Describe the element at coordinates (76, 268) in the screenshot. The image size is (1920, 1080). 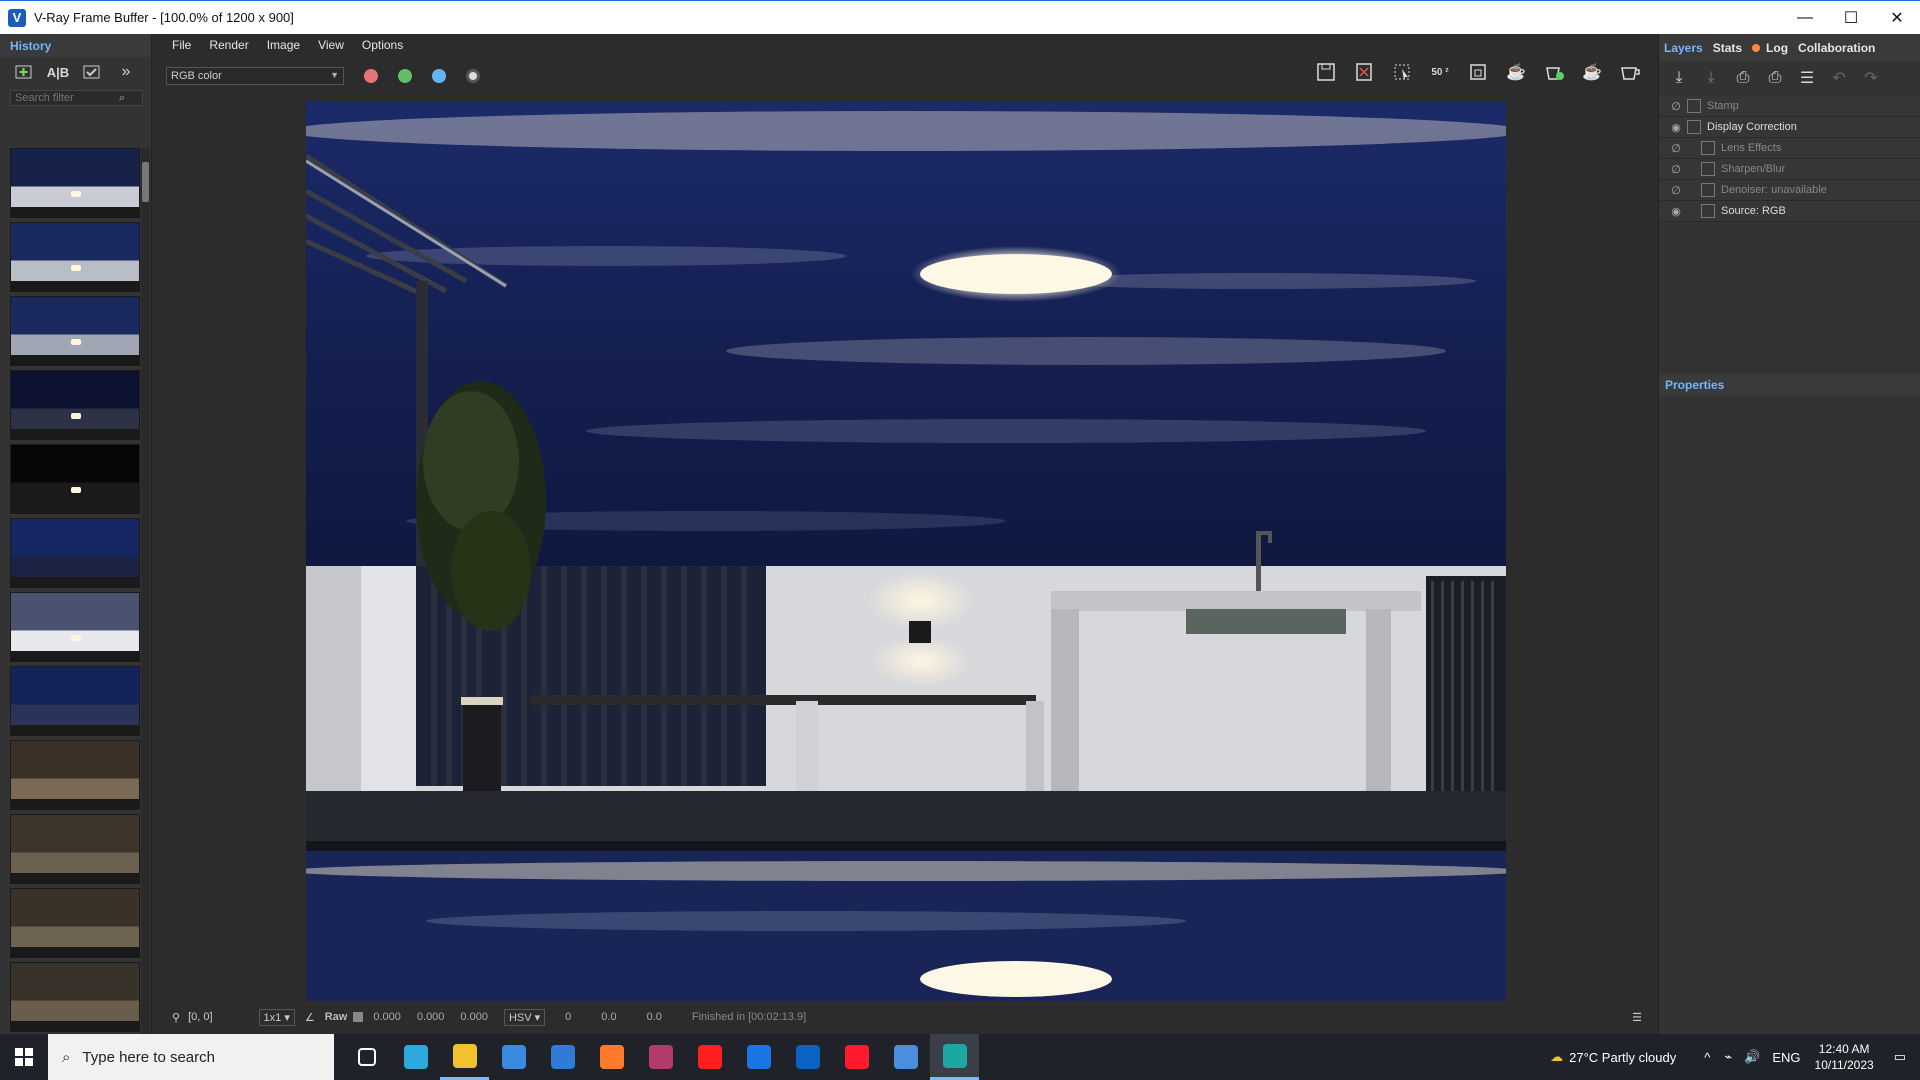
I see `thumbnail-light` at that location.